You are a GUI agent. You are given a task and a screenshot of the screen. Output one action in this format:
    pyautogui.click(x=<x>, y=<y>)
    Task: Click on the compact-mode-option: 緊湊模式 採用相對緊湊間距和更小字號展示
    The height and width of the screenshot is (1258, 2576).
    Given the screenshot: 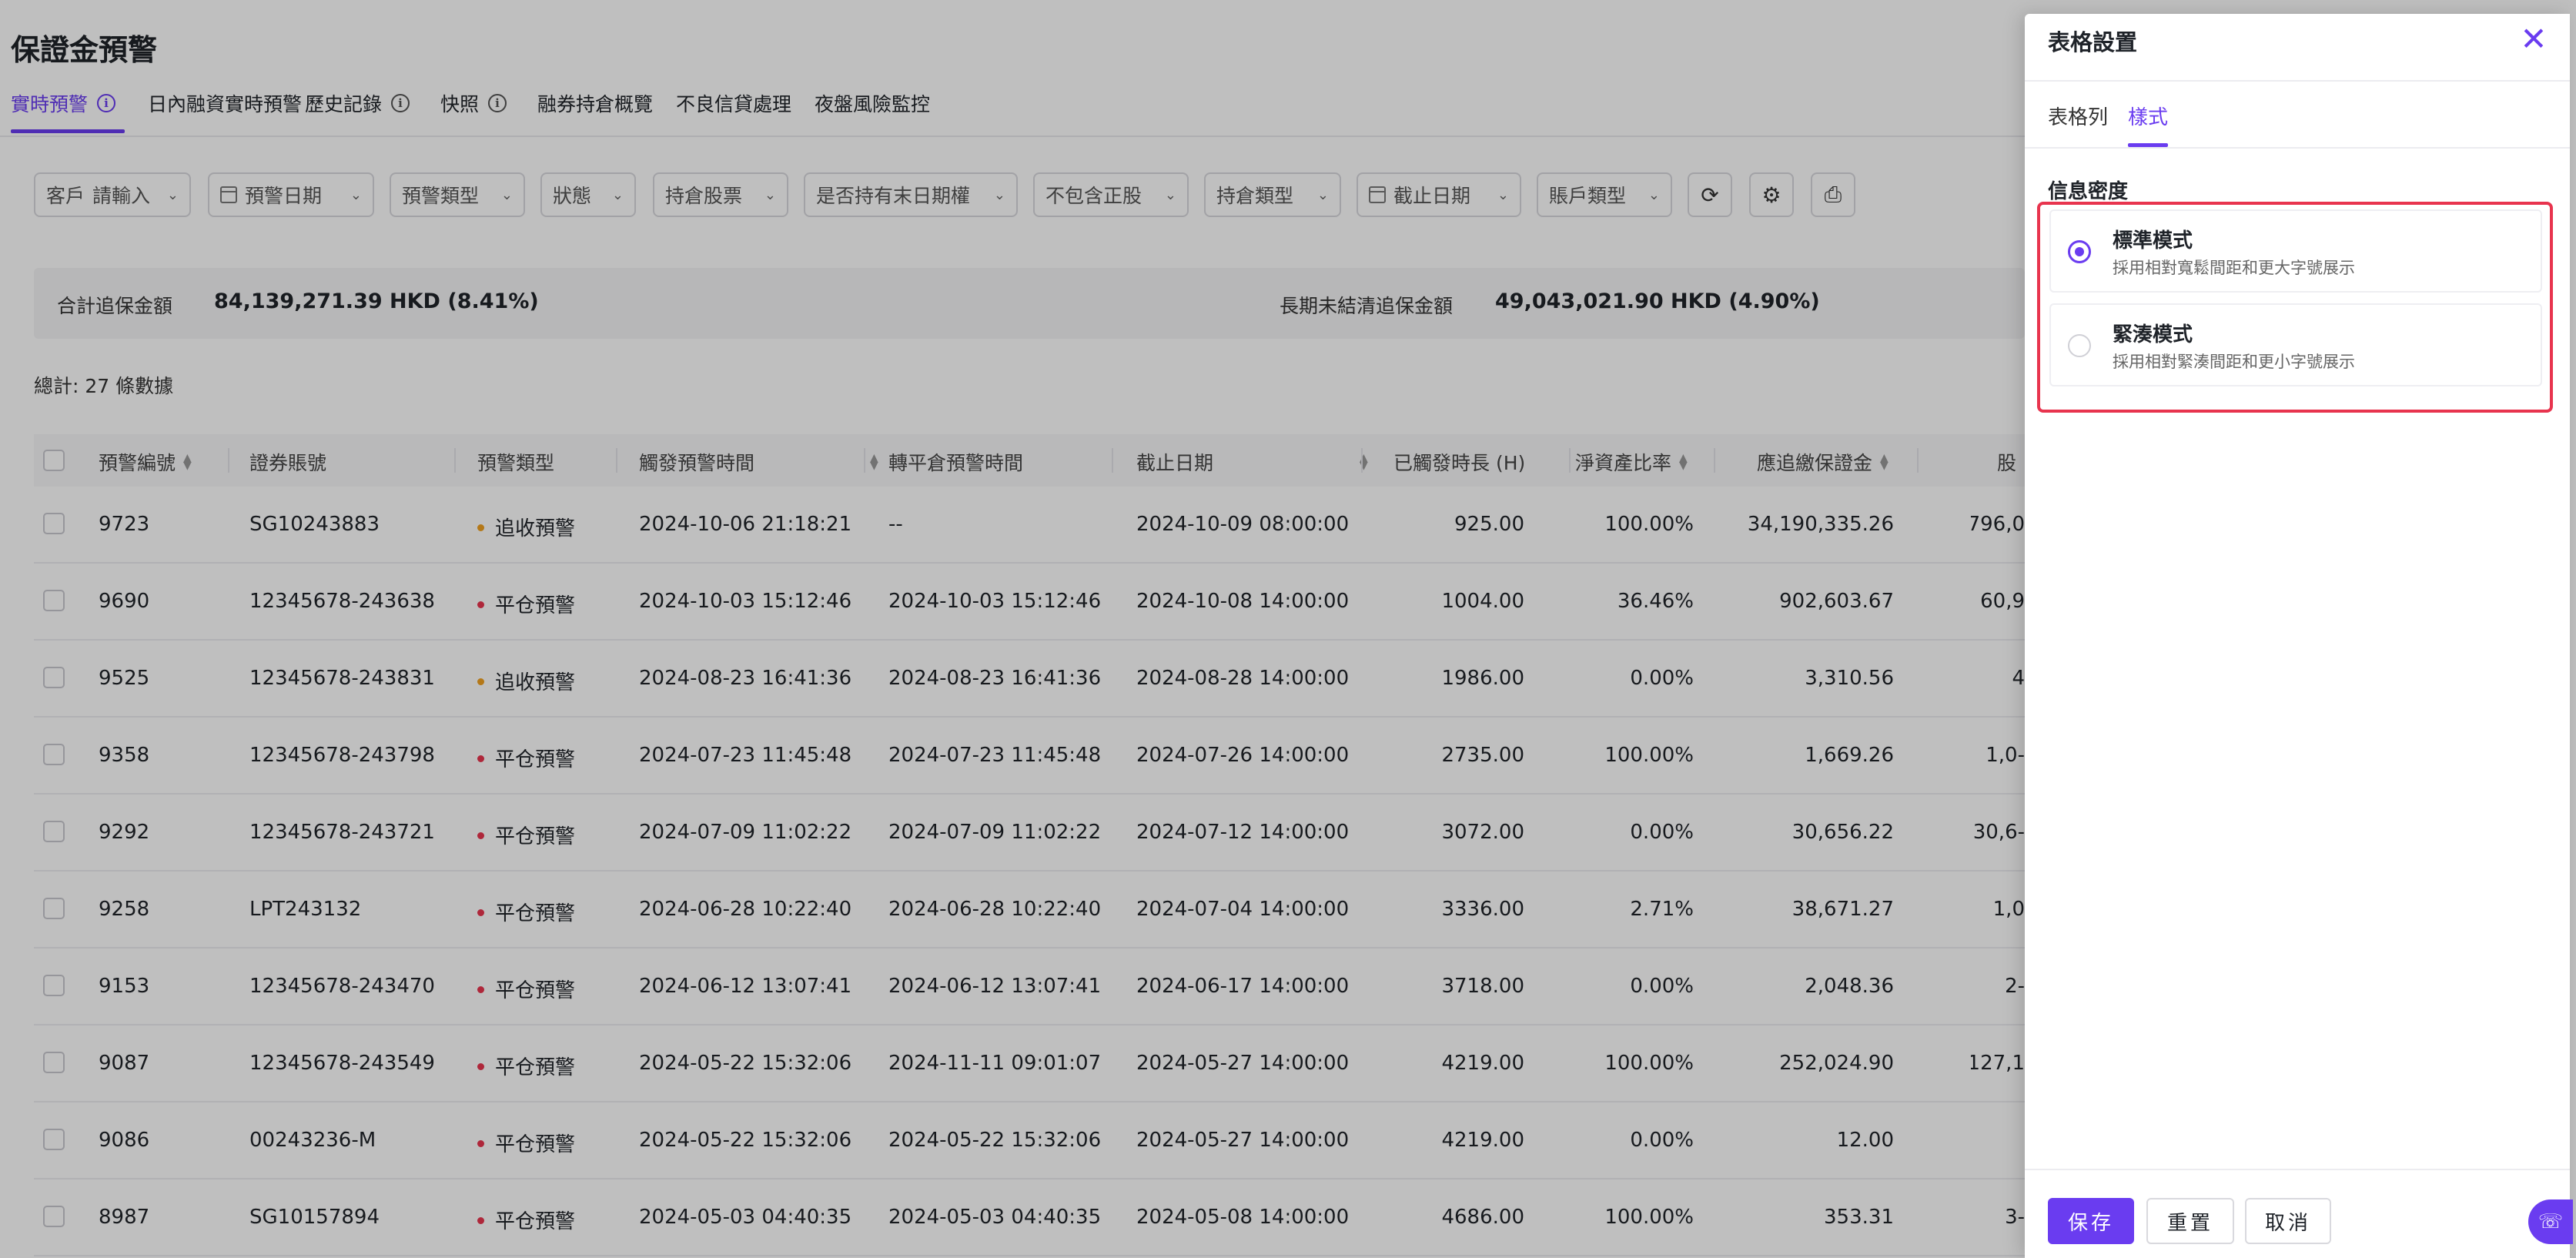 What is the action you would take?
    pyautogui.click(x=2295, y=344)
    